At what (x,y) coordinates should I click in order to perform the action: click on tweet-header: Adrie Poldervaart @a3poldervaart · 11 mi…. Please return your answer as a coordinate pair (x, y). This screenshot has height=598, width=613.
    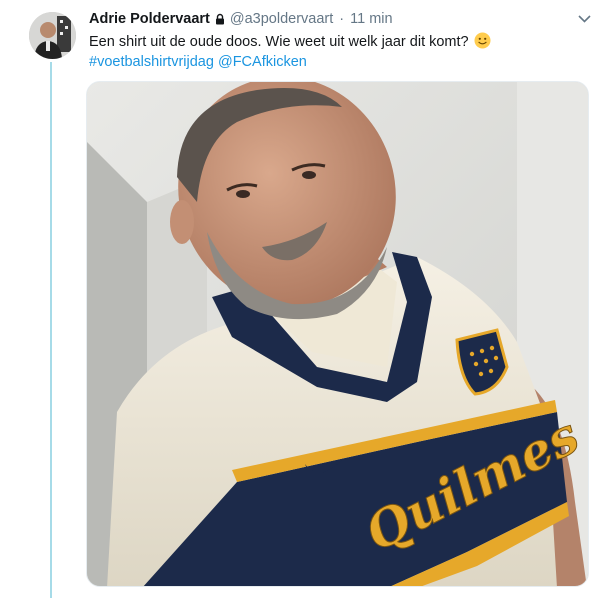
    Looking at the image, I should click on (336, 19).